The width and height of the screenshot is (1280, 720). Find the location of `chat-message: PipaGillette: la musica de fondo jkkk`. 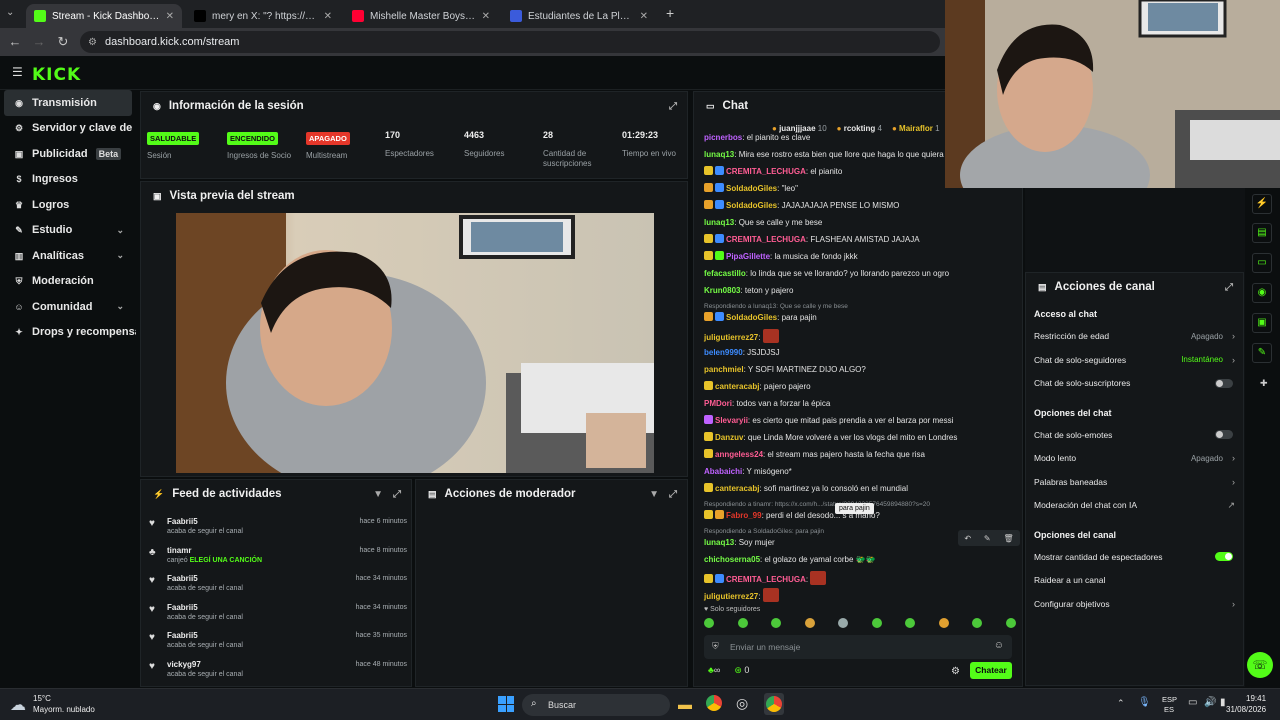

chat-message: PipaGillette: la musica de fondo jkkk is located at coordinates (781, 256).